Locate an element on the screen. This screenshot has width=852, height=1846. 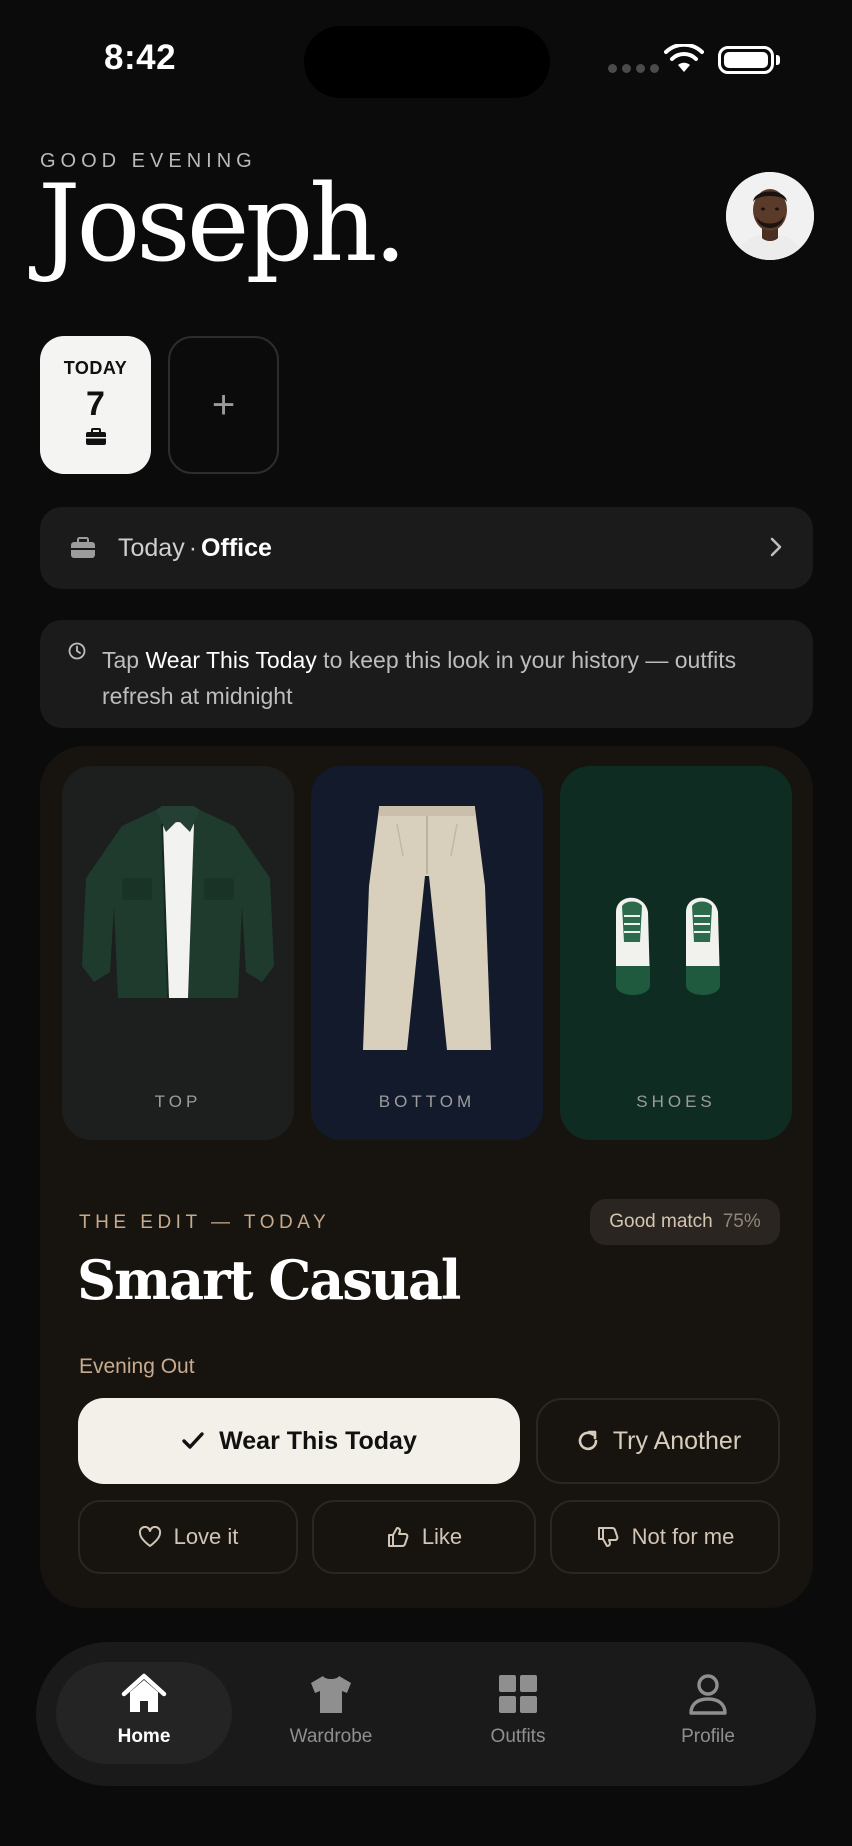
wear-button-label: Wear This Today is located at coordinates (318, 1440).